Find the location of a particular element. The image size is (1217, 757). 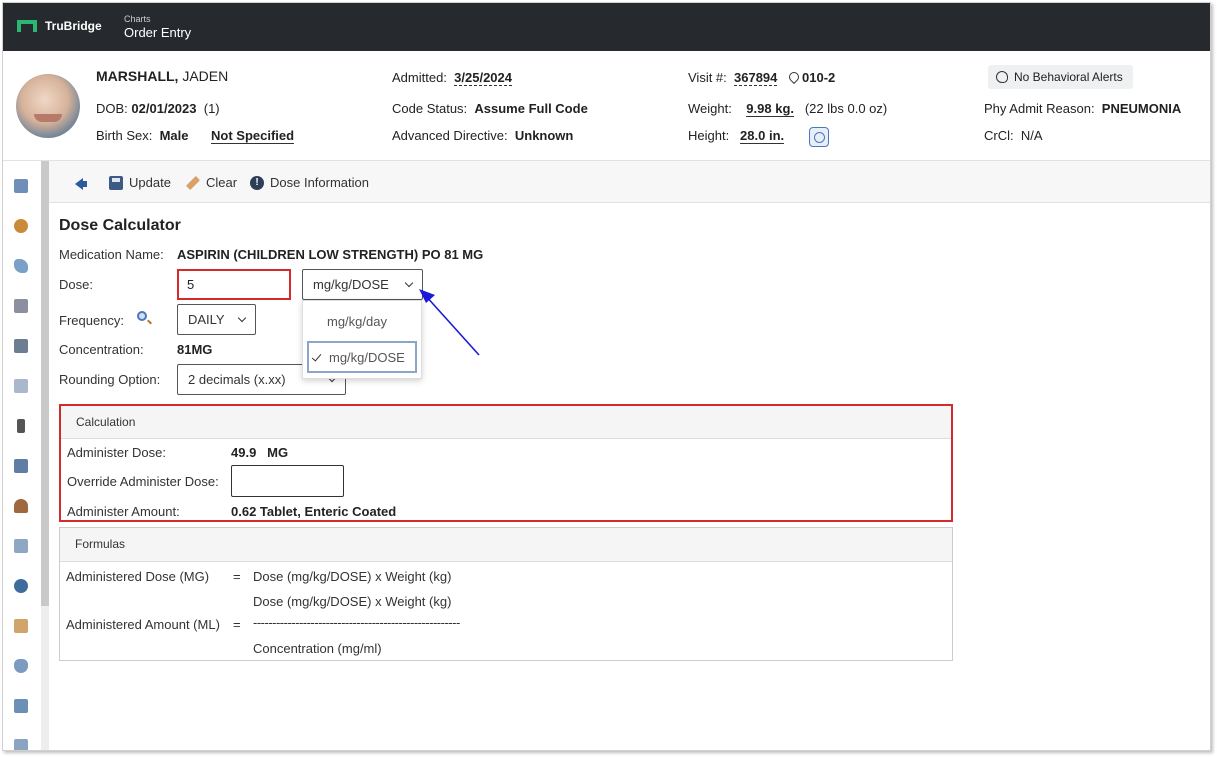

formula-amount-denominator: Concentration (mg/ml) is located at coordinates (317, 648).